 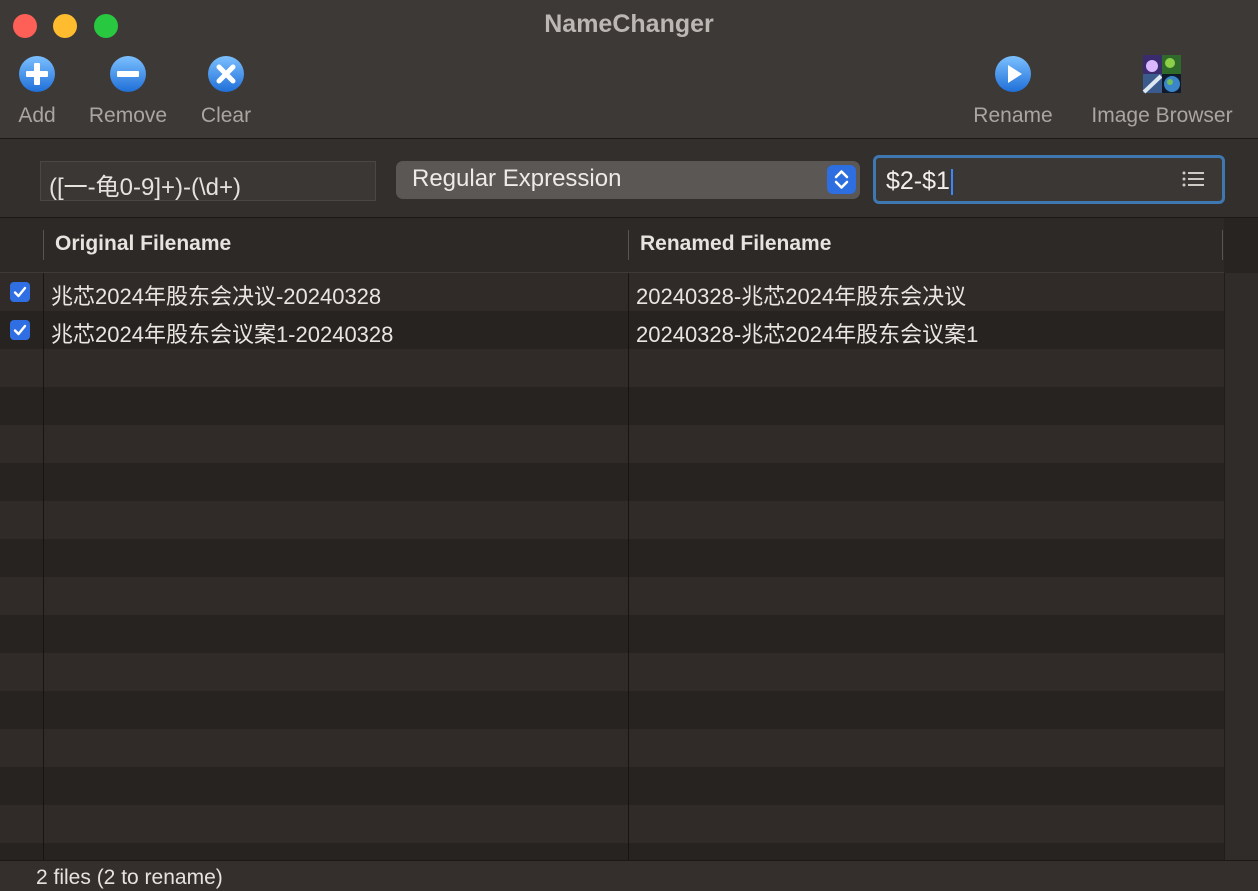 What do you see at coordinates (735, 244) in the screenshot?
I see `column-renamed-filename: Renamed Filename` at bounding box center [735, 244].